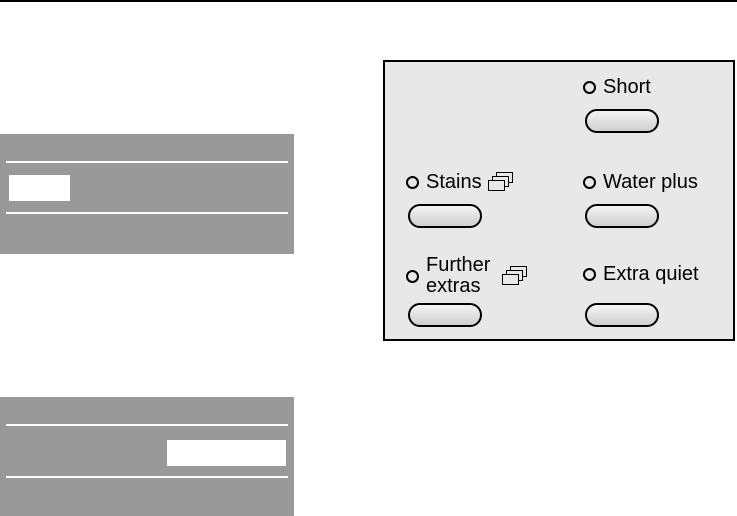  What do you see at coordinates (368, 1) in the screenshot?
I see `top-rule` at bounding box center [368, 1].